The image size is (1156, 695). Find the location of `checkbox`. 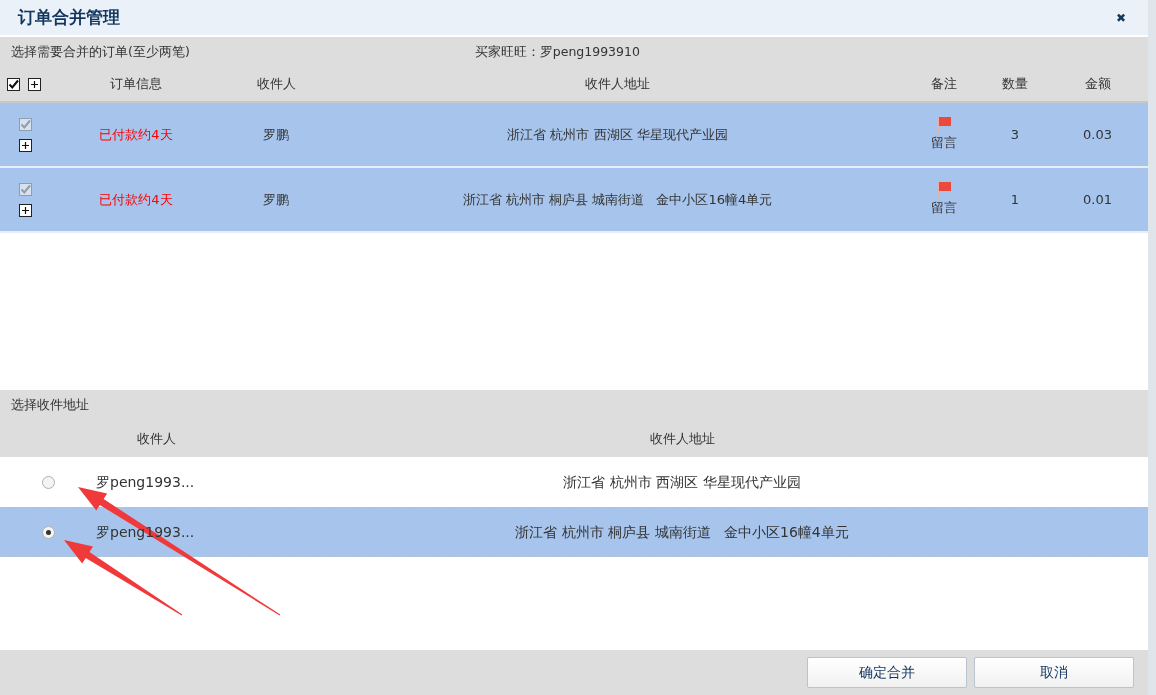

checkbox is located at coordinates (13, 84).